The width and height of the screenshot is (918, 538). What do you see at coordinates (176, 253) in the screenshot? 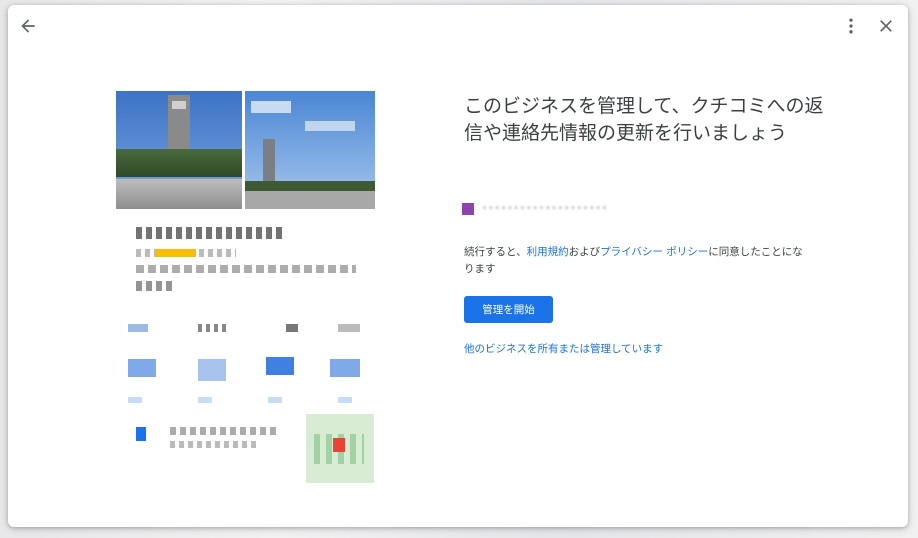
I see `rating-stars` at bounding box center [176, 253].